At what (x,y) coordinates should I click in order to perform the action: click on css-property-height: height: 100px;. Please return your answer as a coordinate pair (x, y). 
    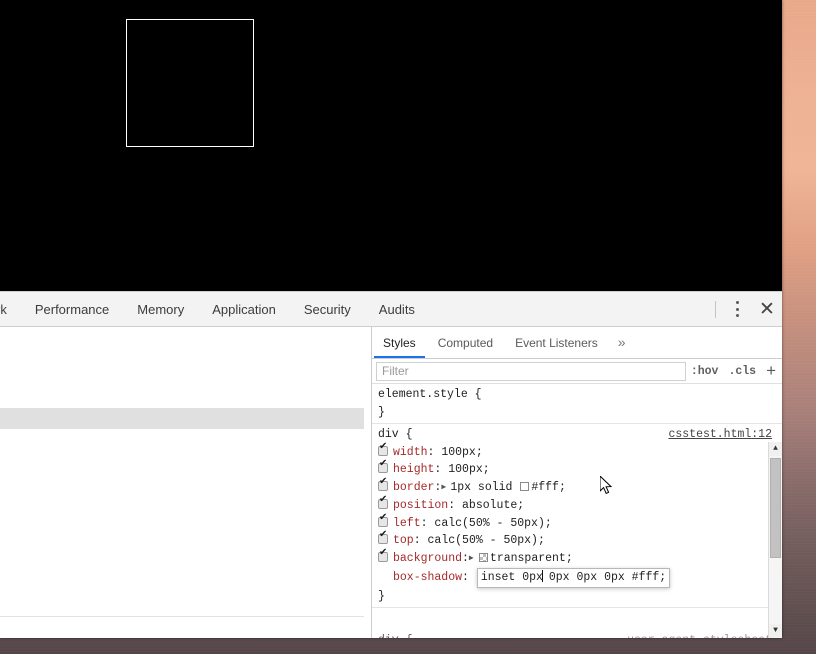
    Looking at the image, I should click on (577, 469).